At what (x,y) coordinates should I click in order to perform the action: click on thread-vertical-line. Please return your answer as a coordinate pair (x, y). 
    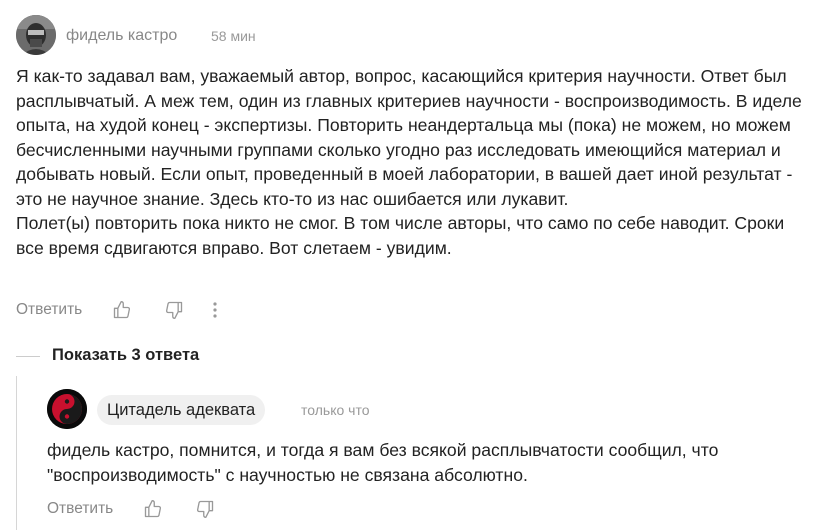
    Looking at the image, I should click on (16, 453).